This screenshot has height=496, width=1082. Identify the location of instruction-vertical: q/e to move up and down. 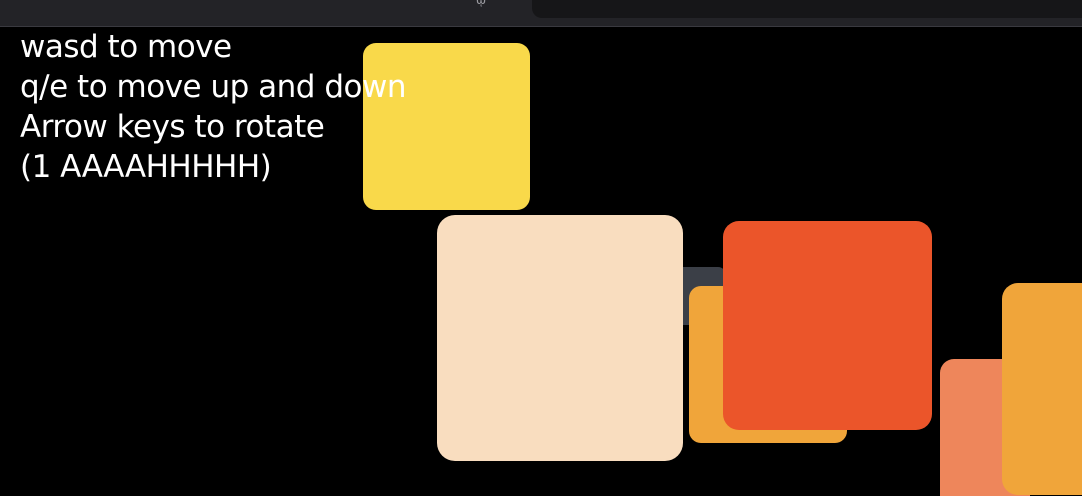
(213, 87).